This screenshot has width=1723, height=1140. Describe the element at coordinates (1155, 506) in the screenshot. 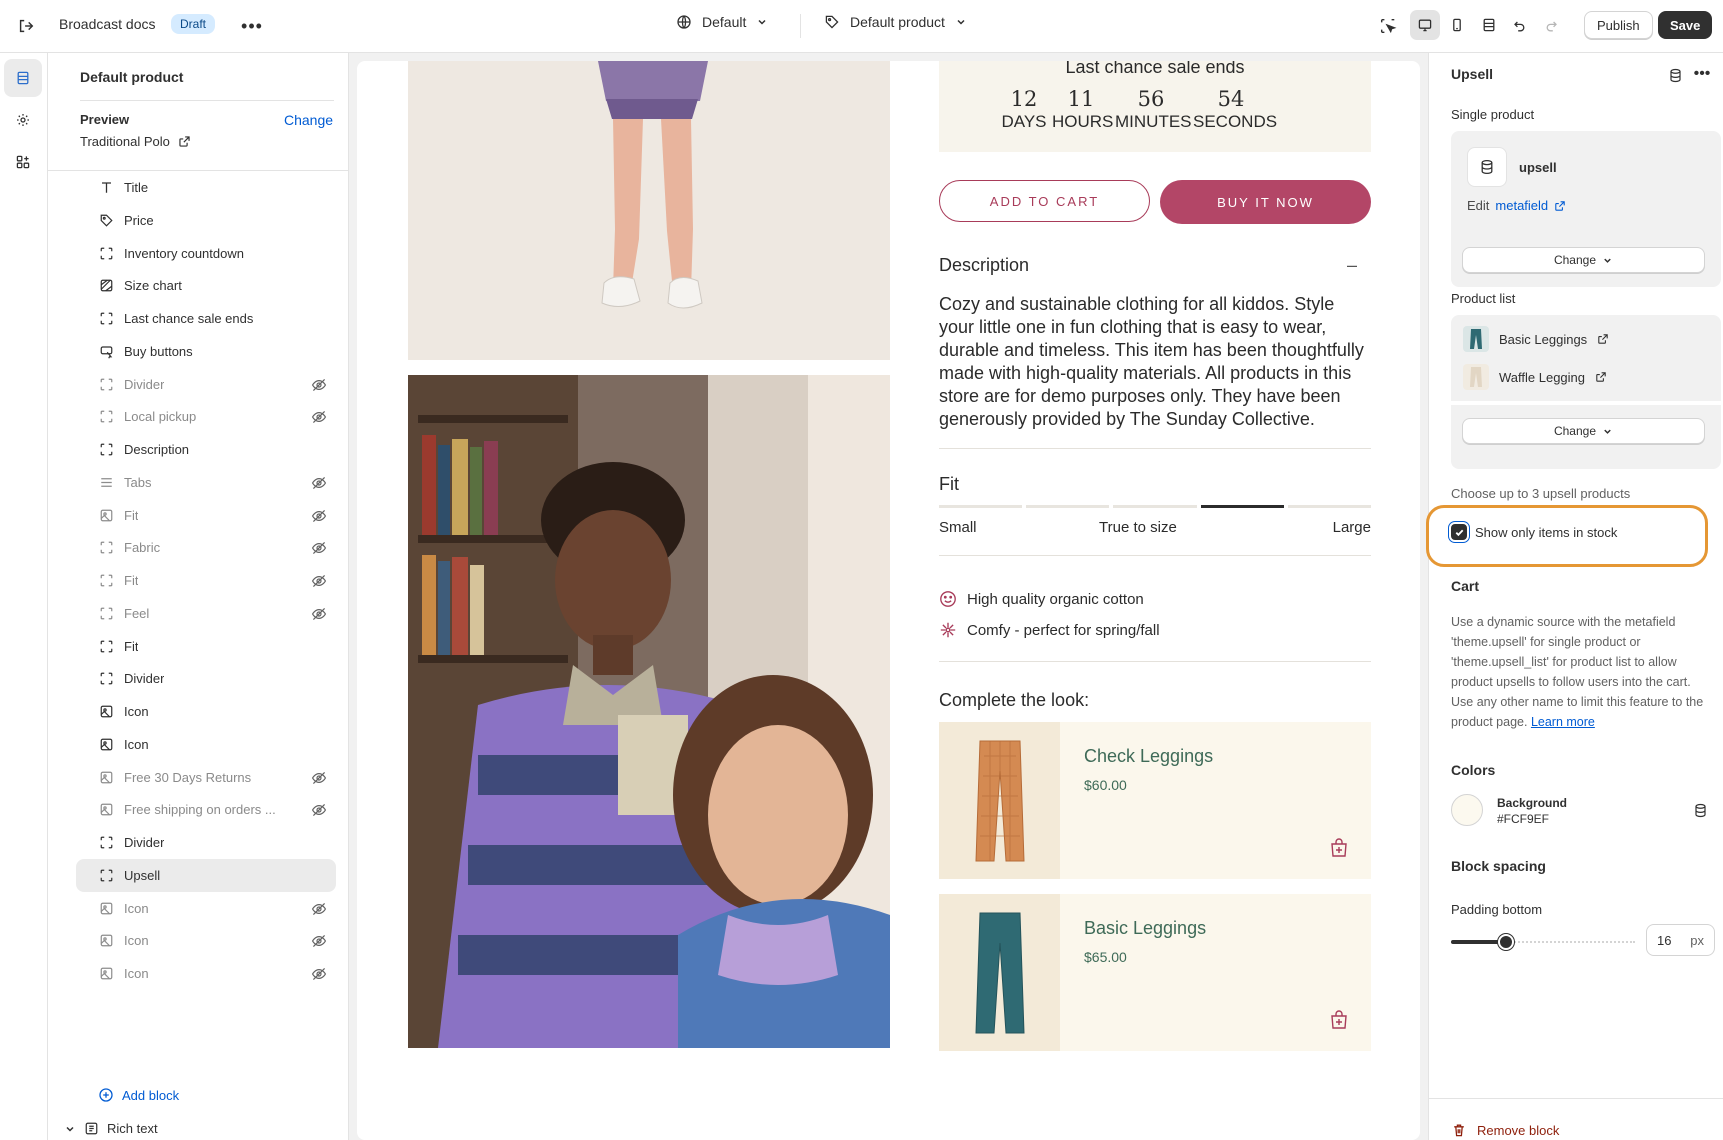

I see `fit-scale` at that location.